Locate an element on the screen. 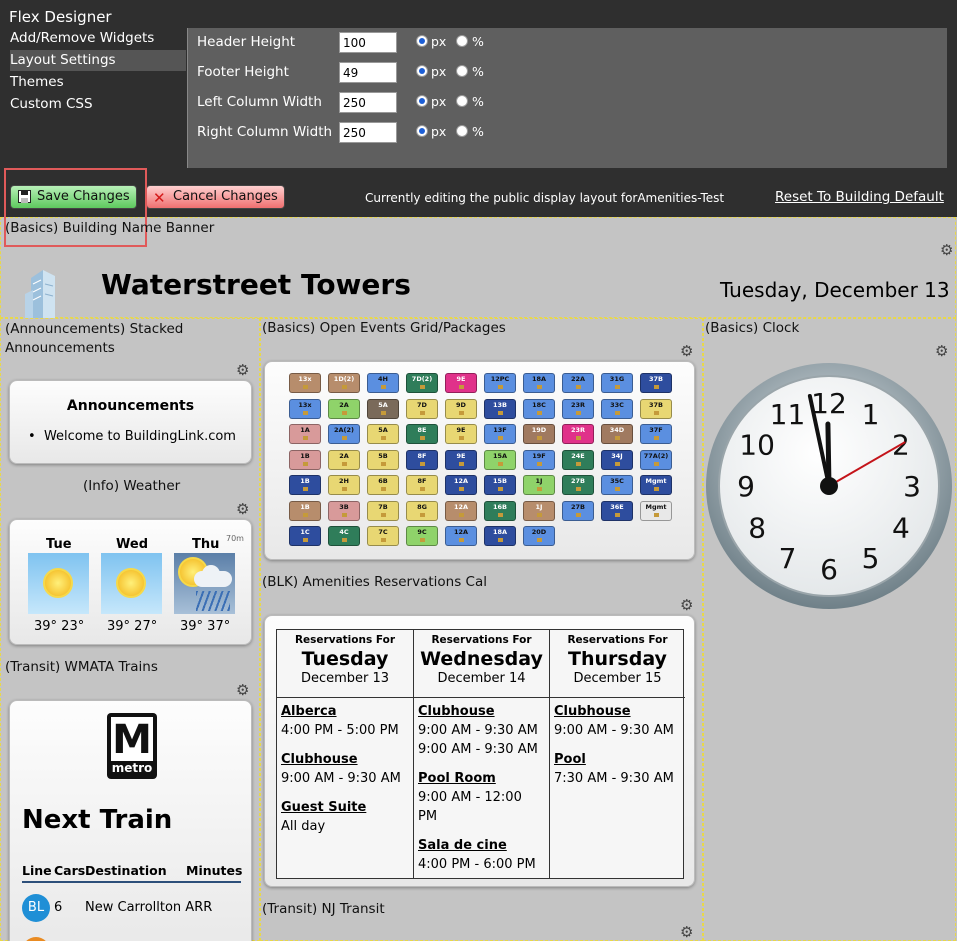 This screenshot has height=941, width=957. package-tile: 9C is located at coordinates (422, 536).